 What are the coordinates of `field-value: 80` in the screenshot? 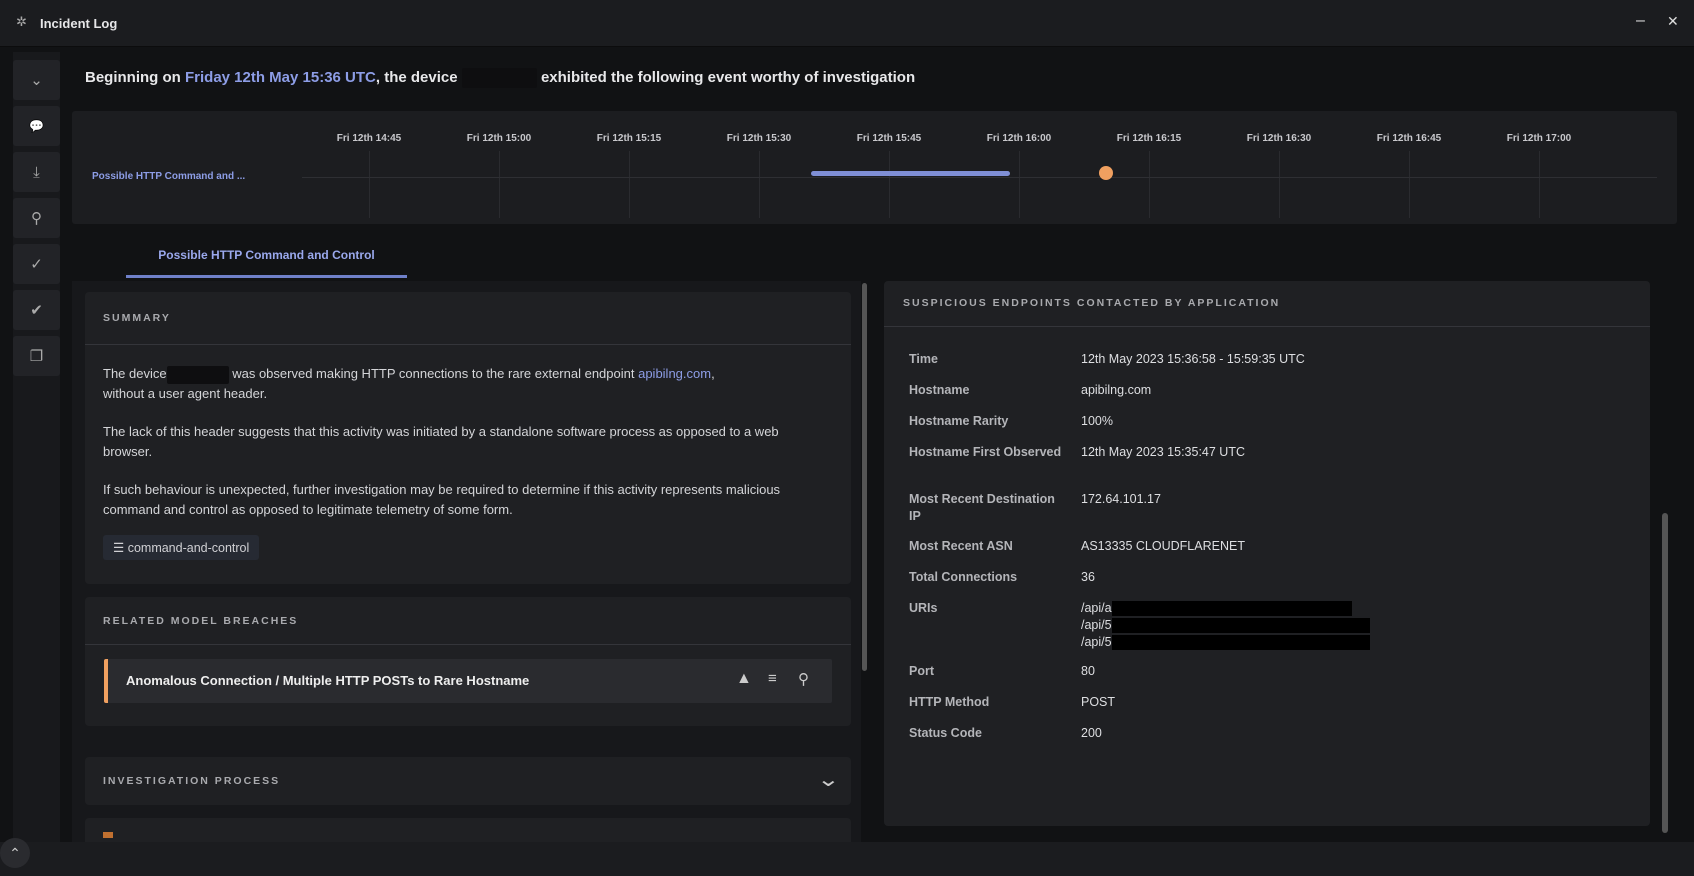 It's located at (1088, 671).